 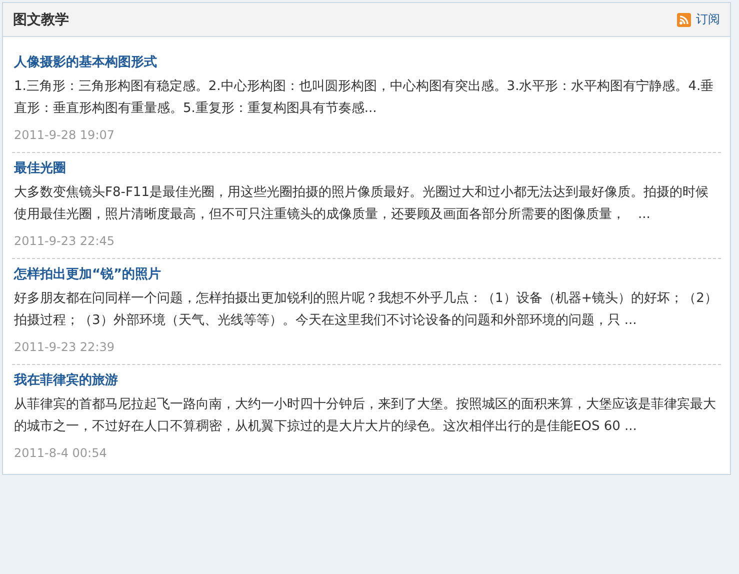 I want to click on post-title-link: 最佳光圈, so click(x=366, y=168).